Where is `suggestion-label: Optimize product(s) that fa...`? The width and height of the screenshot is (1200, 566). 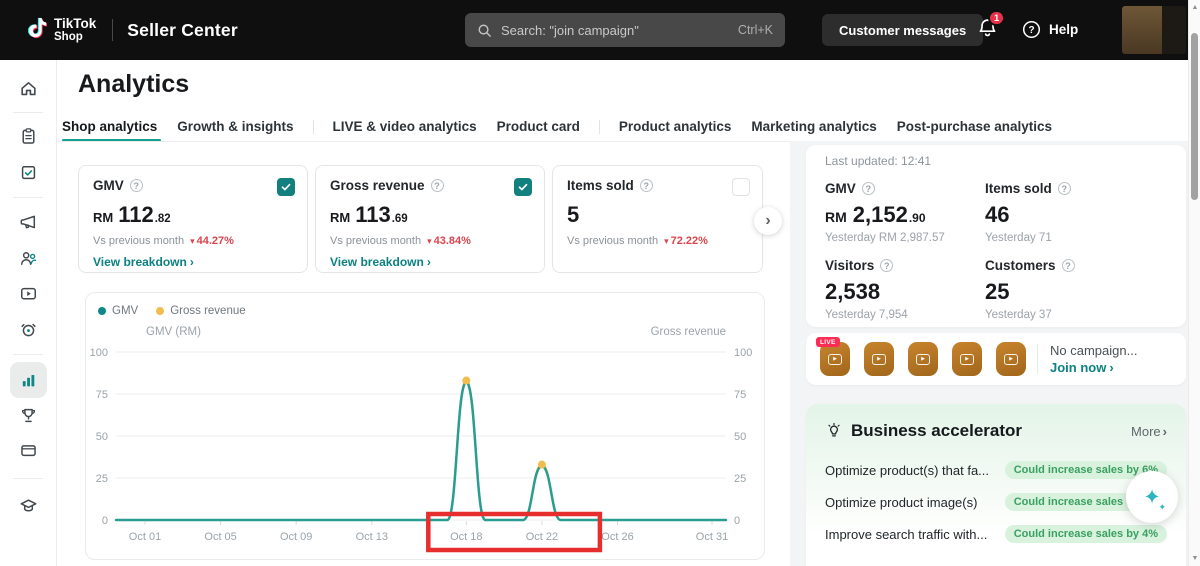
suggestion-label: Optimize product(s) that fa... is located at coordinates (907, 470).